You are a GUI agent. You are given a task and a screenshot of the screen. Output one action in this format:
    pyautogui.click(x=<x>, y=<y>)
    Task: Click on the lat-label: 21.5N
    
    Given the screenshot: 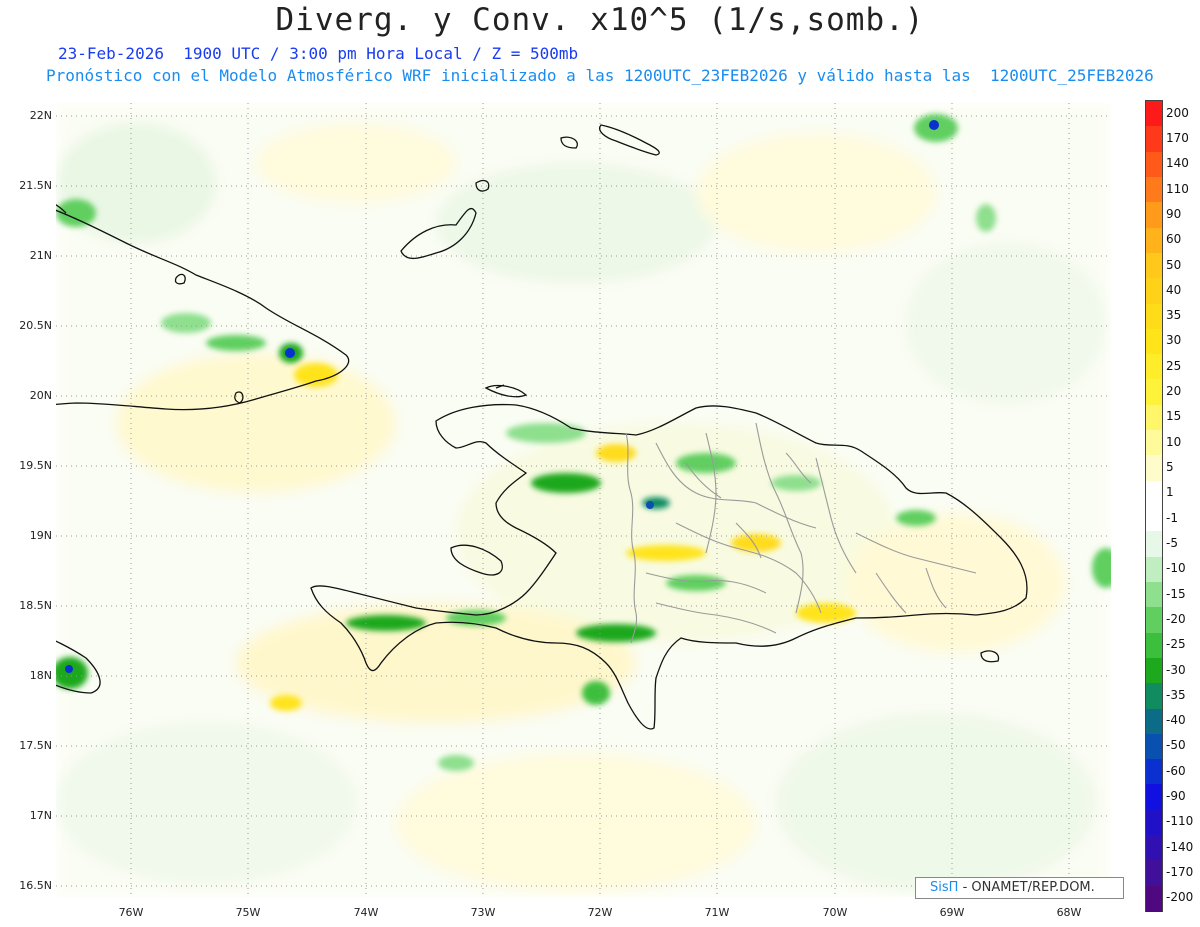 What is the action you would take?
    pyautogui.click(x=35, y=185)
    